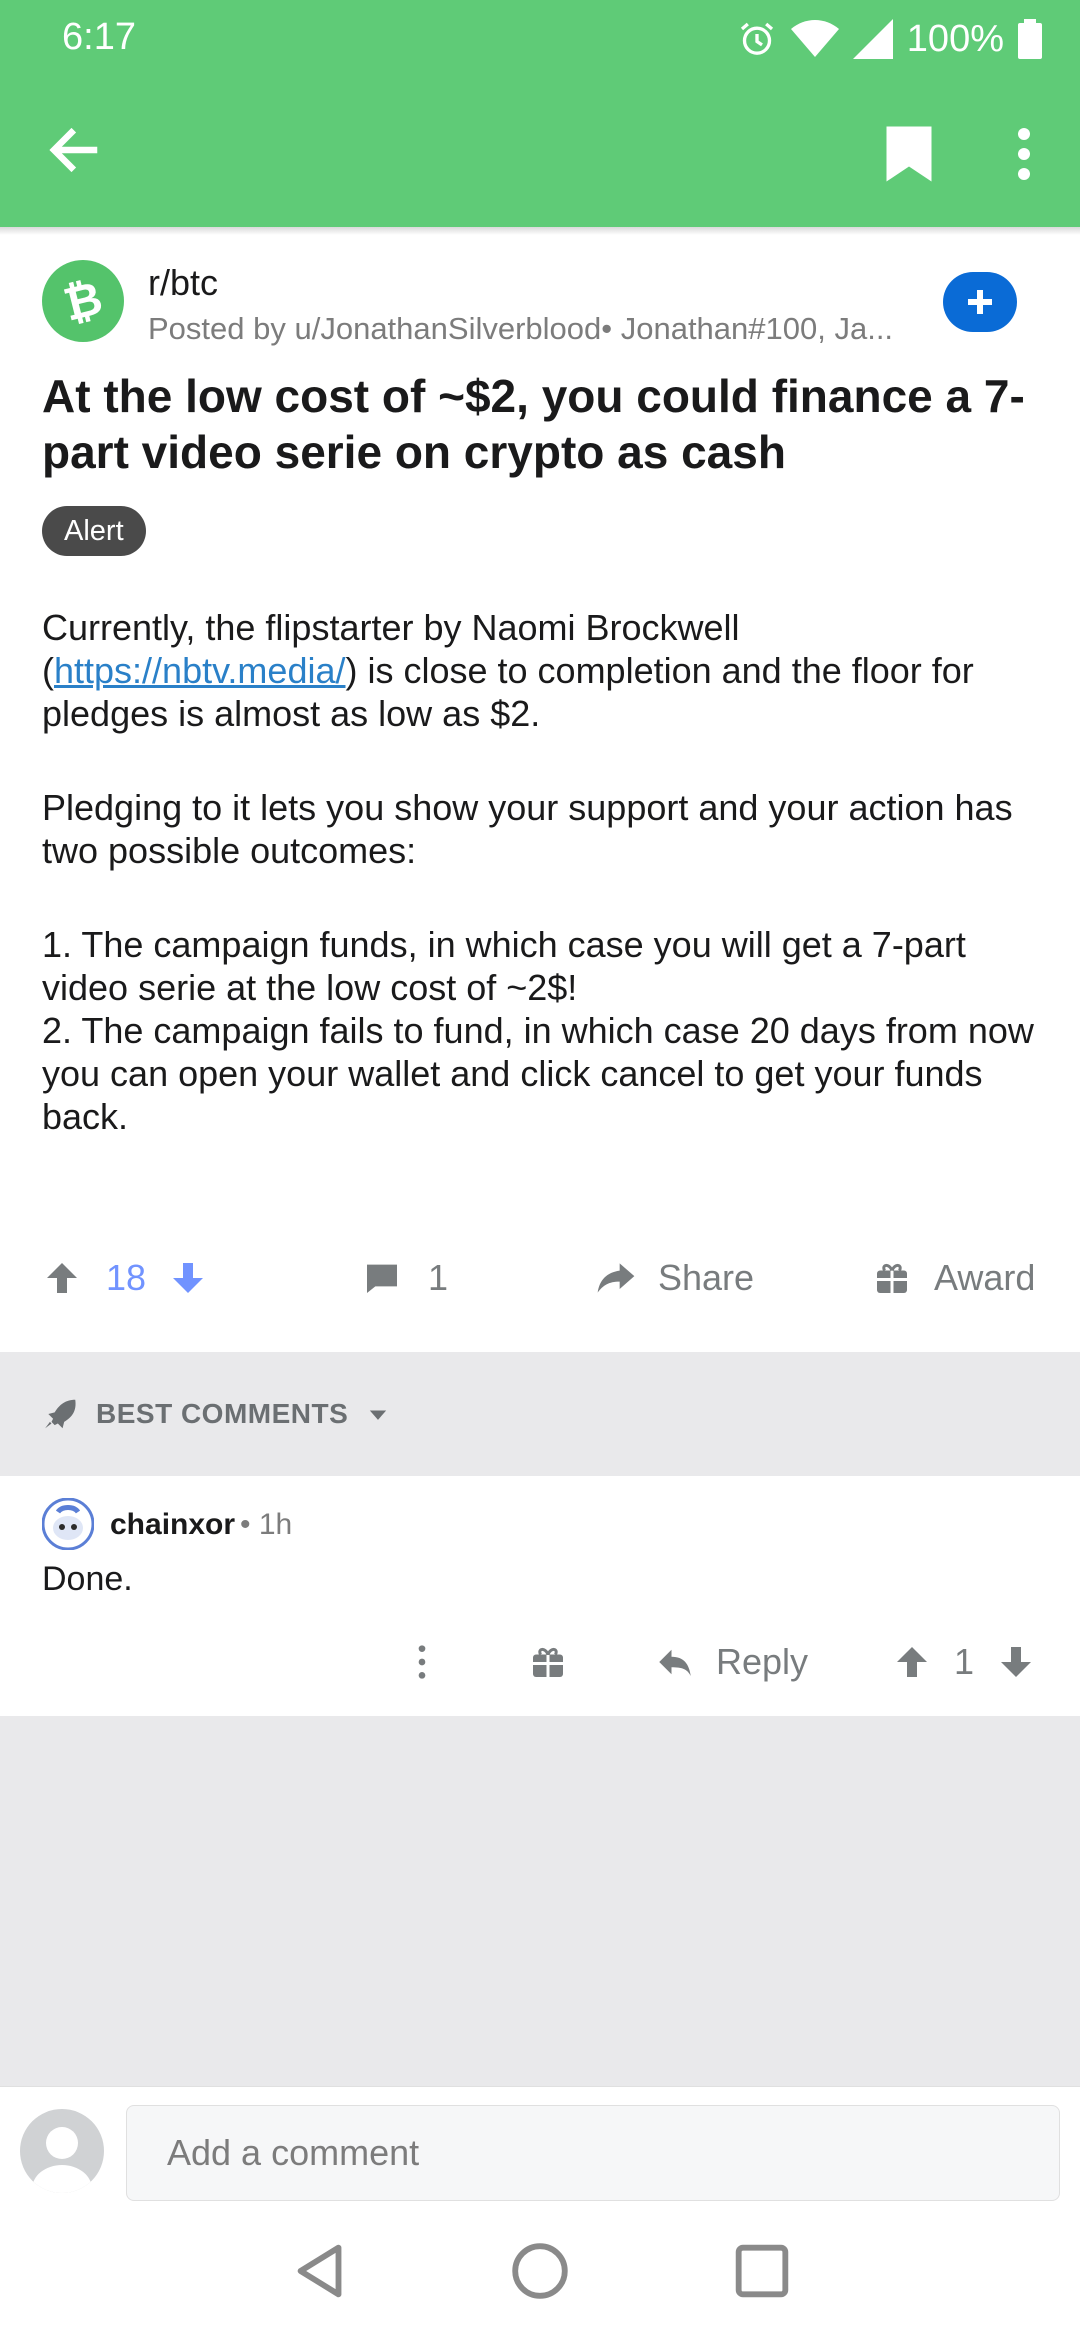 Image resolution: width=1080 pixels, height=2340 pixels. I want to click on subreddit-avatar: ₿, so click(83, 301).